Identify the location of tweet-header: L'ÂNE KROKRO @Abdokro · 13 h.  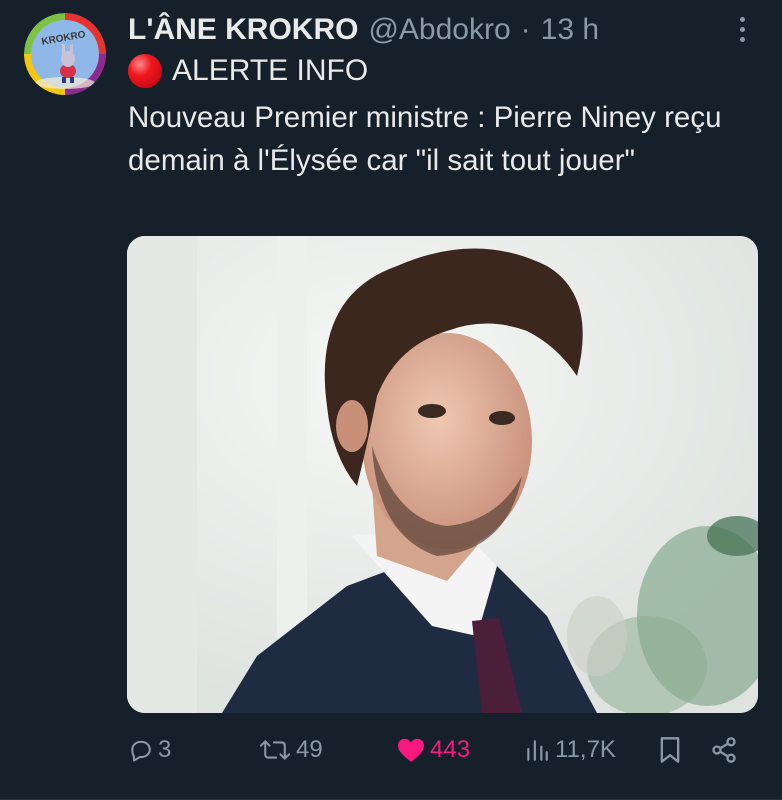
(440, 30).